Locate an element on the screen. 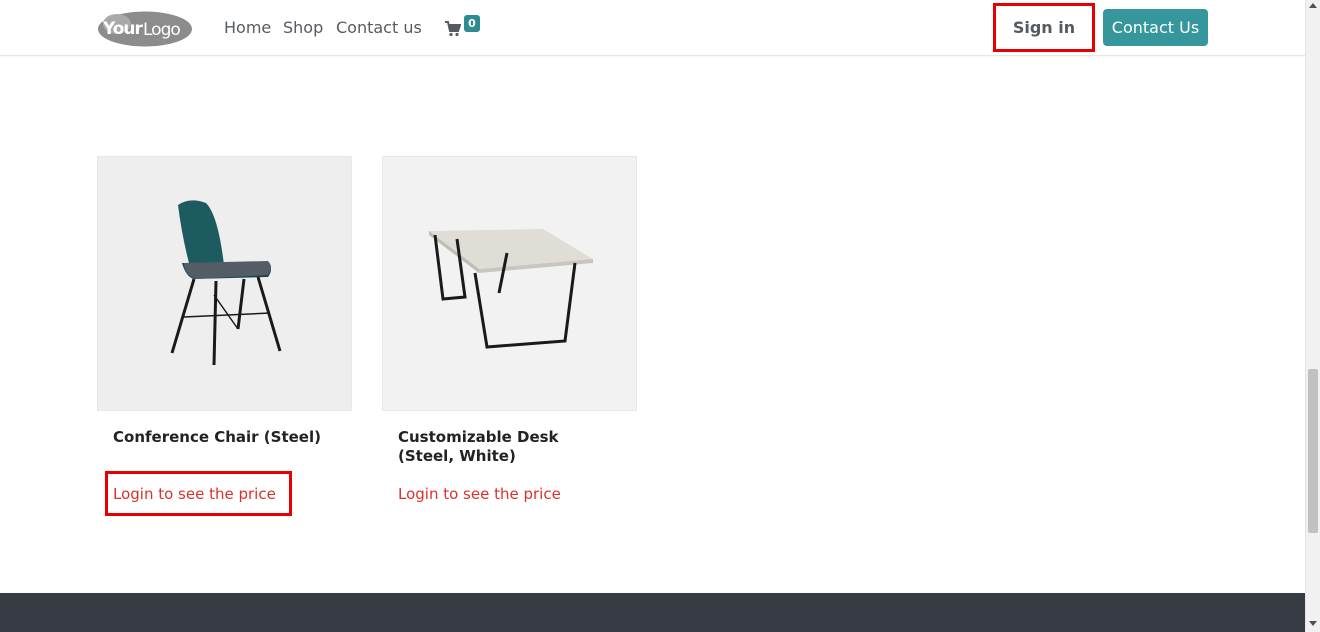 The image size is (1320, 632). cart-icon is located at coordinates (453, 29).